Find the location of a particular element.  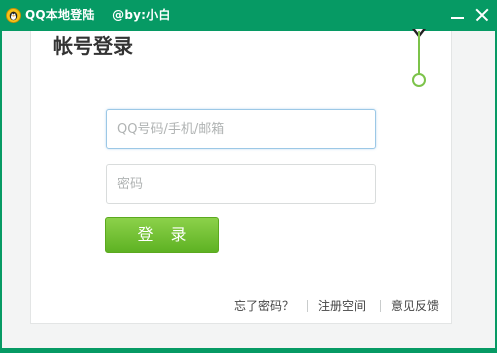

password-input is located at coordinates (241, 184).